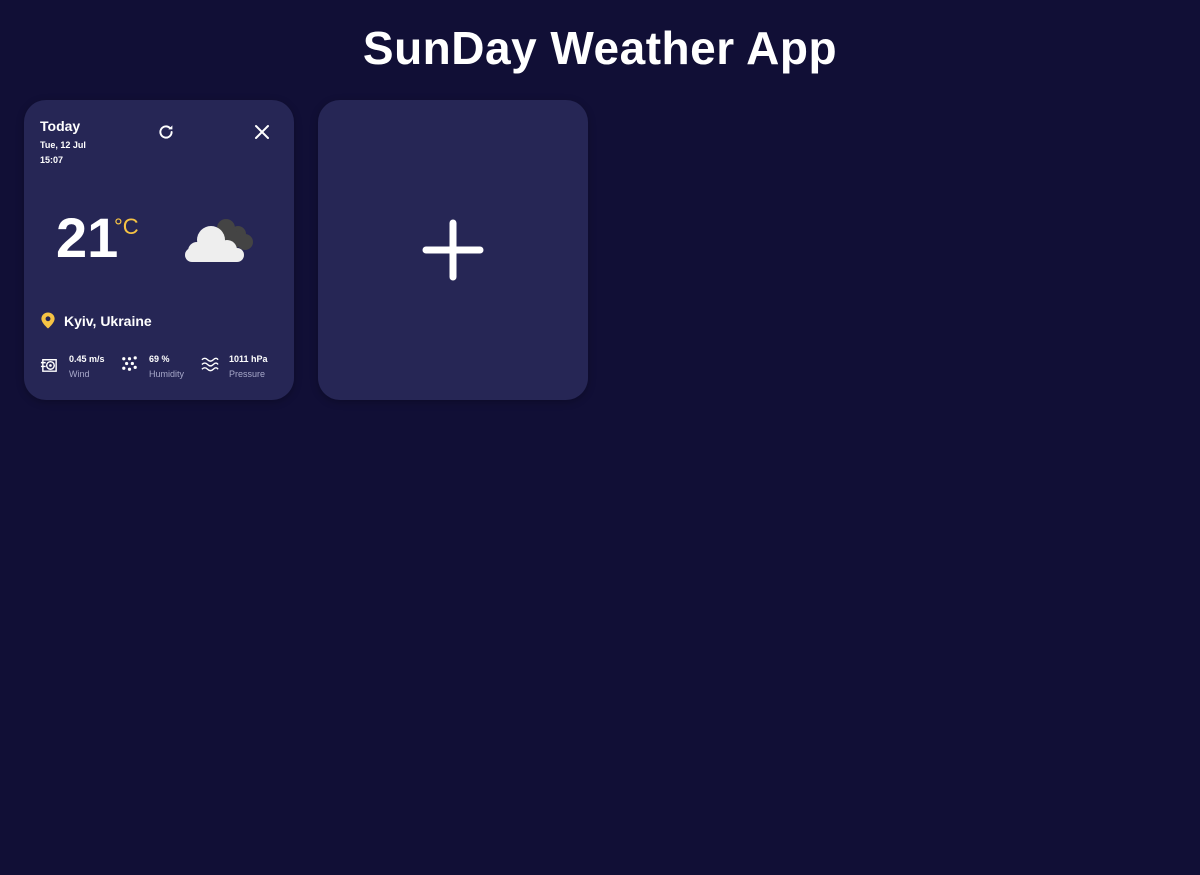 This screenshot has height=875, width=1200. What do you see at coordinates (108, 320) in the screenshot?
I see `location-label: Kyiv, Ukraine` at bounding box center [108, 320].